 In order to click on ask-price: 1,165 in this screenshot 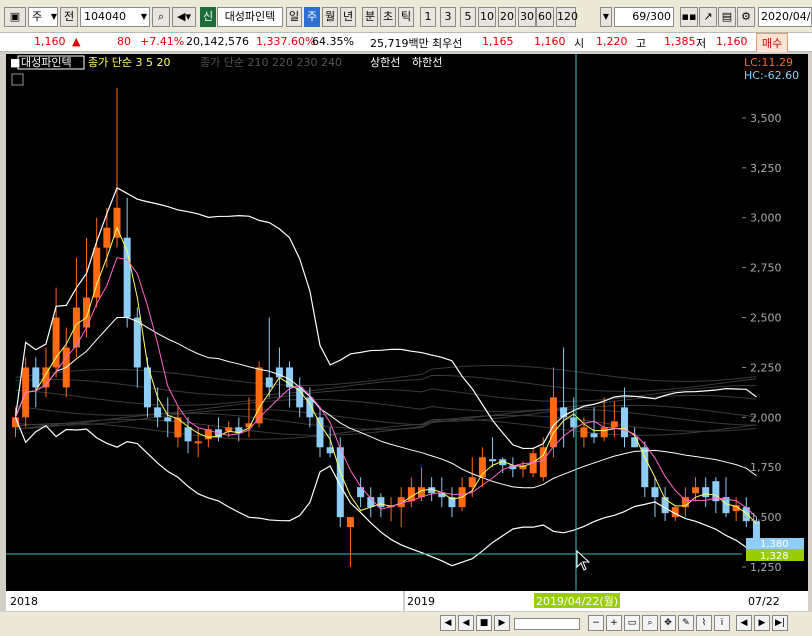, I will do `click(498, 41)`.